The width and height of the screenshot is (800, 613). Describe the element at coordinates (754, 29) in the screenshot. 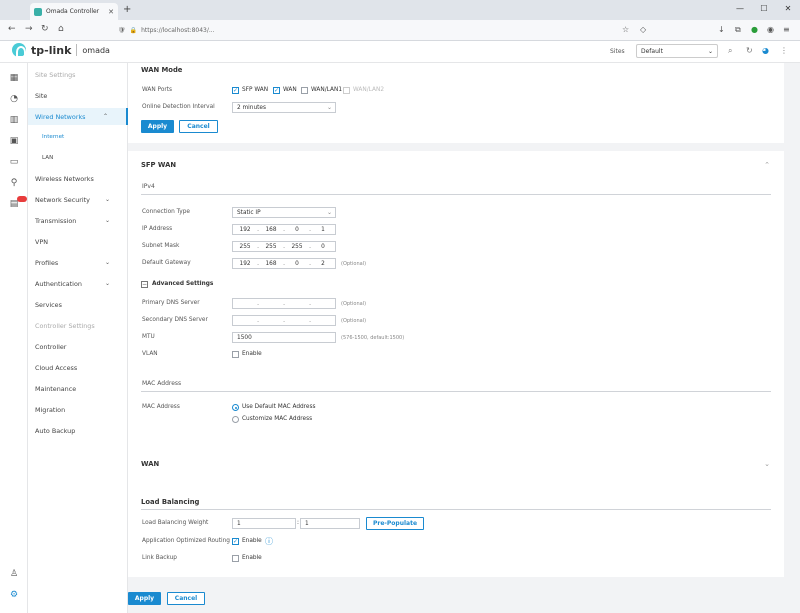

I see `extension-green-icon: ●` at that location.